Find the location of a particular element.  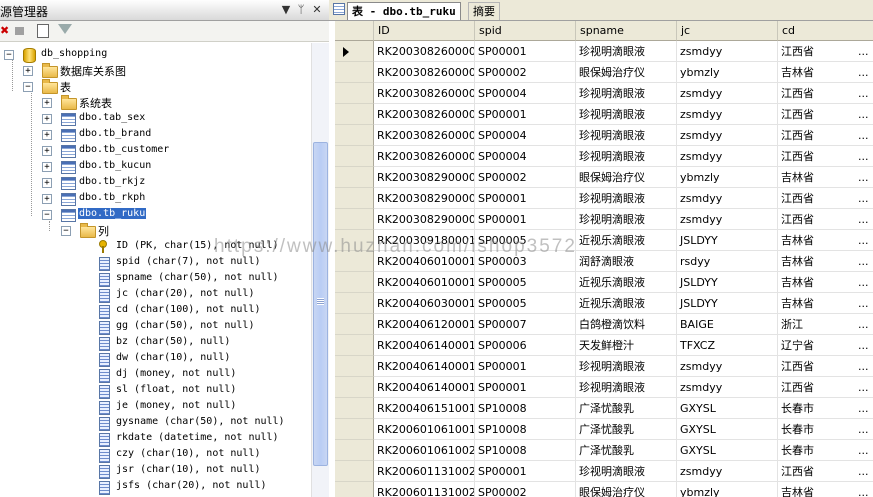

grid-cell: RK2003091800010 is located at coordinates (424, 240).